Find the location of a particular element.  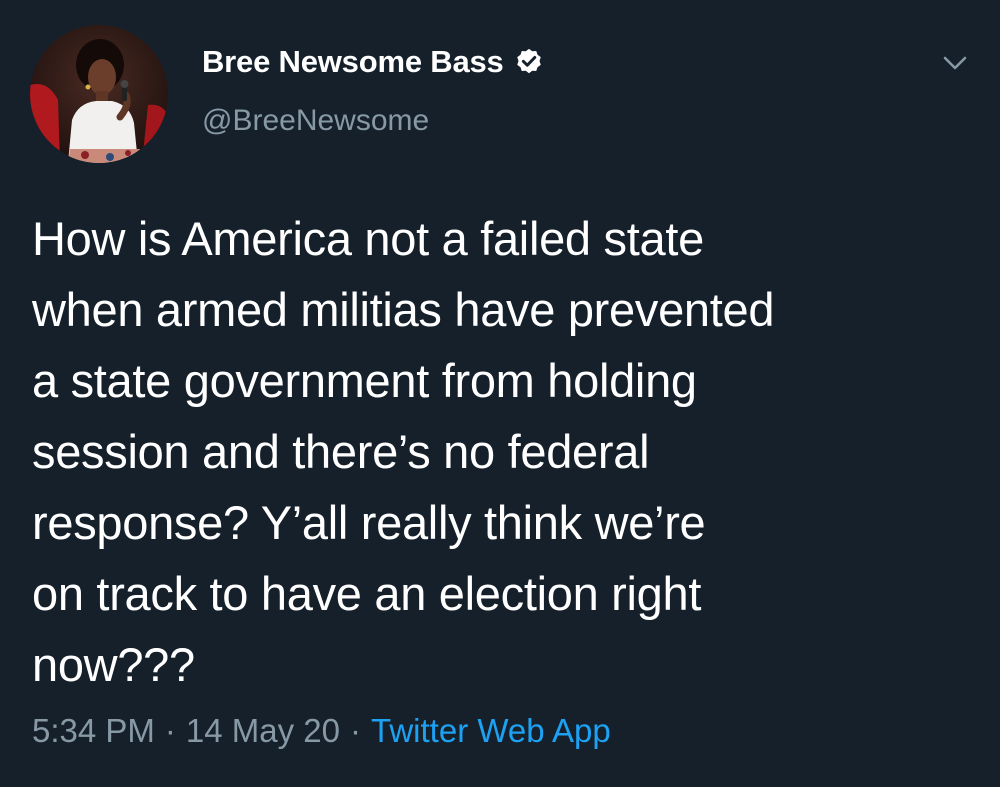

name-row: Bree Newsome Bass is located at coordinates (373, 62).